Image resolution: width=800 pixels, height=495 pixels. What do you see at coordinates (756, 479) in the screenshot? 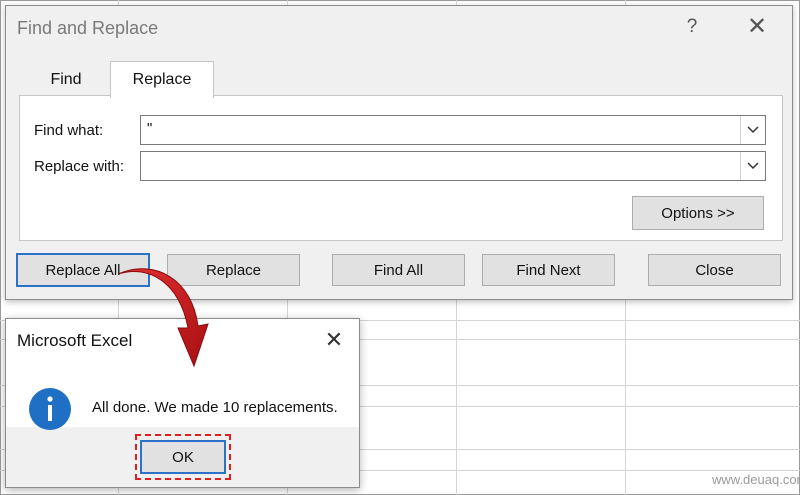
I see `watermark: www.deuaq.com` at bounding box center [756, 479].